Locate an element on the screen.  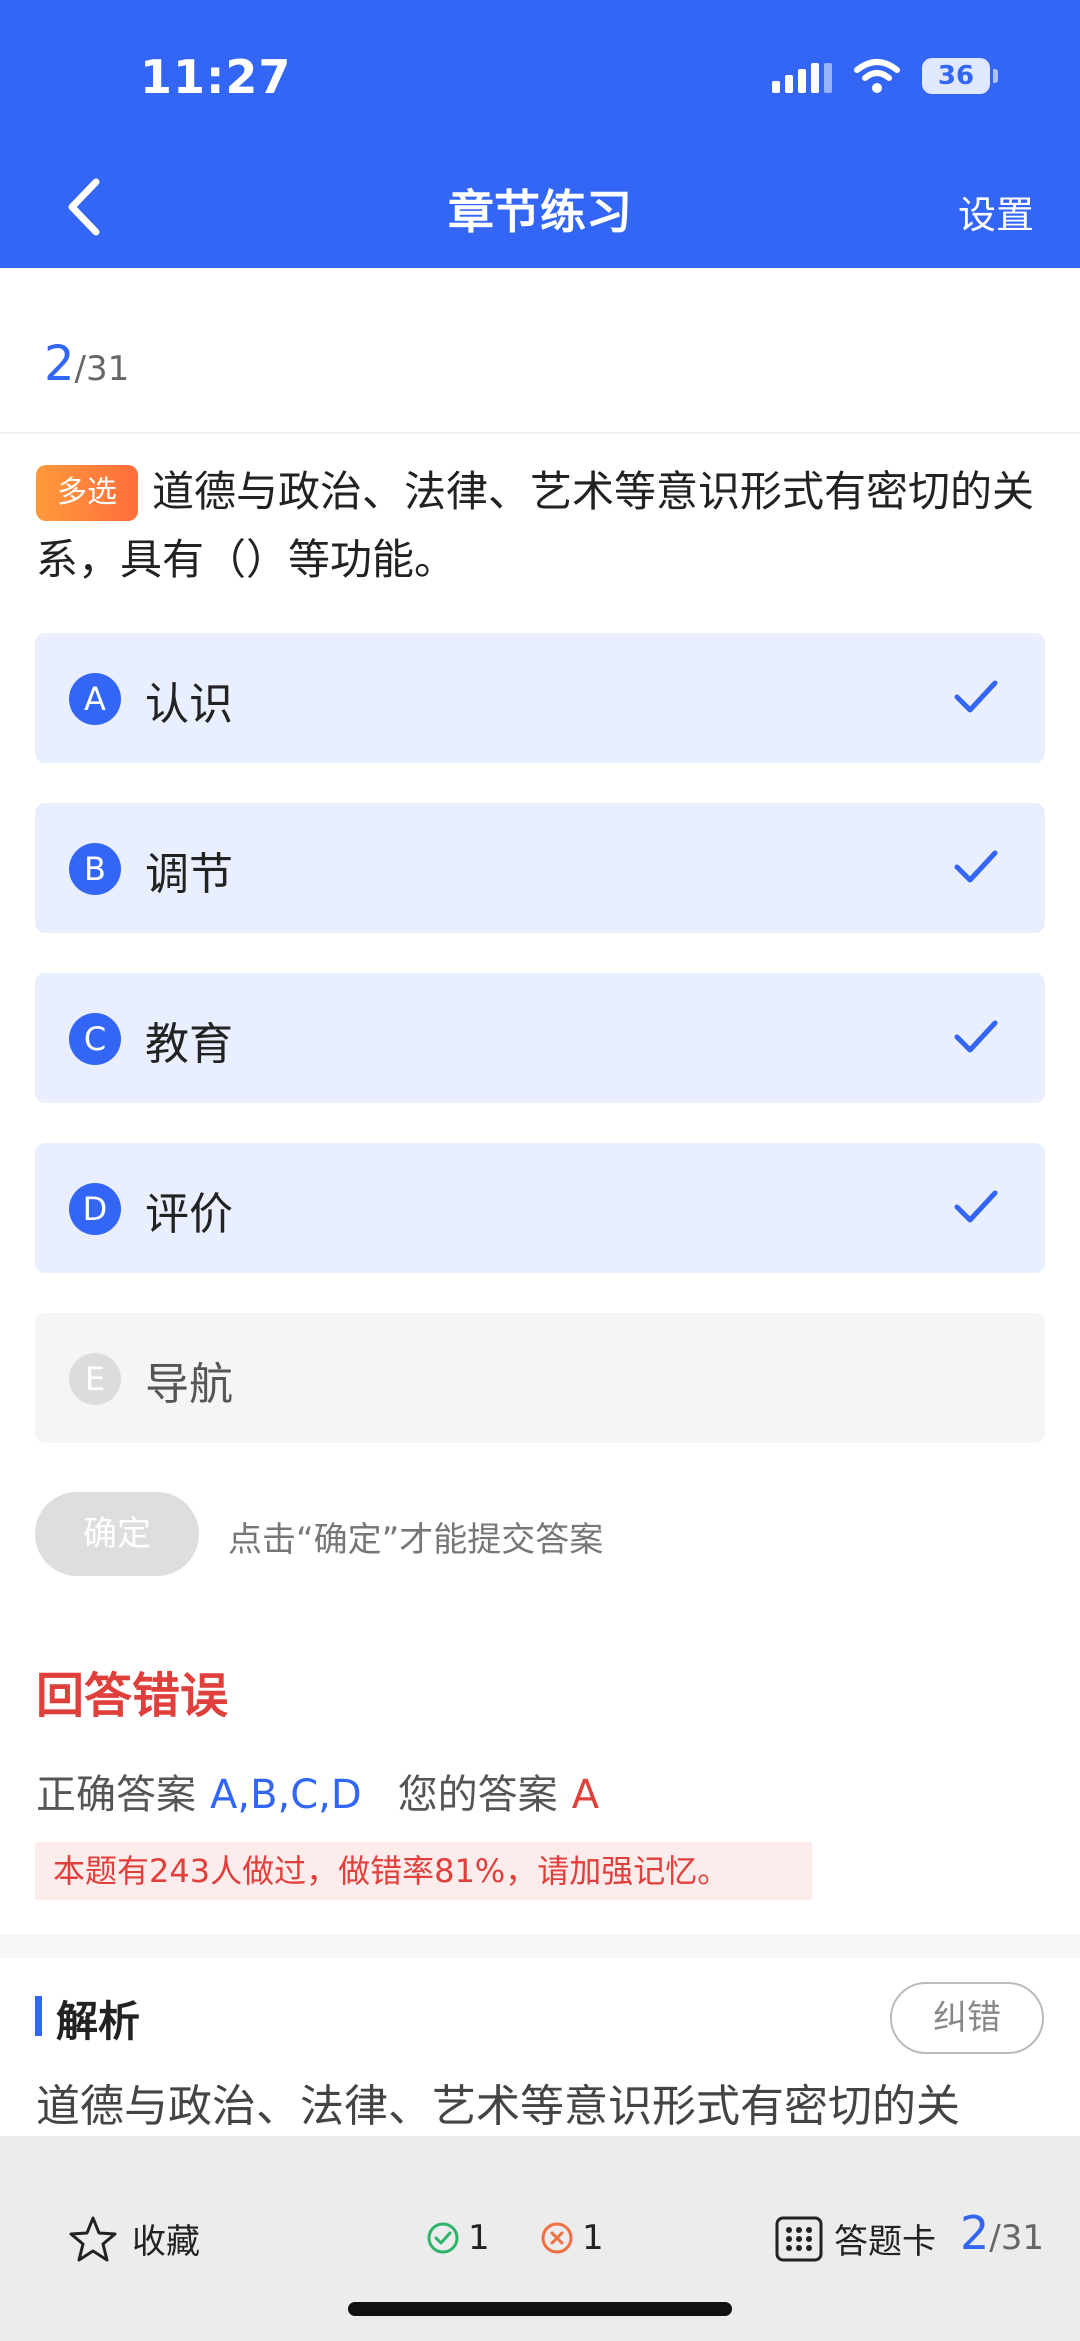
status-time: 11:27 is located at coordinates (216, 77).